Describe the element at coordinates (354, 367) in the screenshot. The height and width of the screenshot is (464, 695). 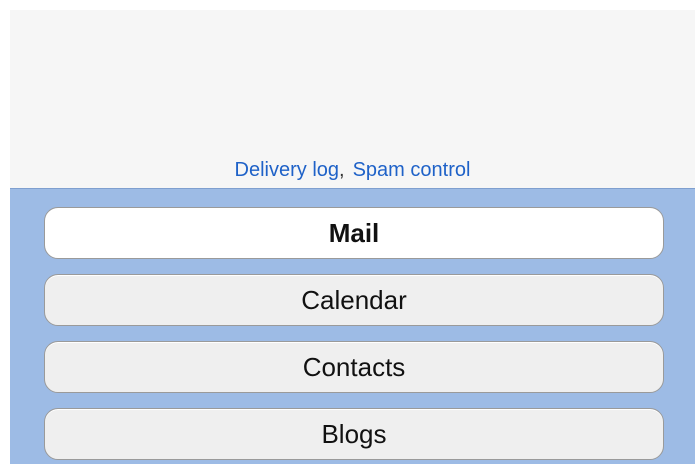
I see `nav-button-contacts: Contacts` at that location.